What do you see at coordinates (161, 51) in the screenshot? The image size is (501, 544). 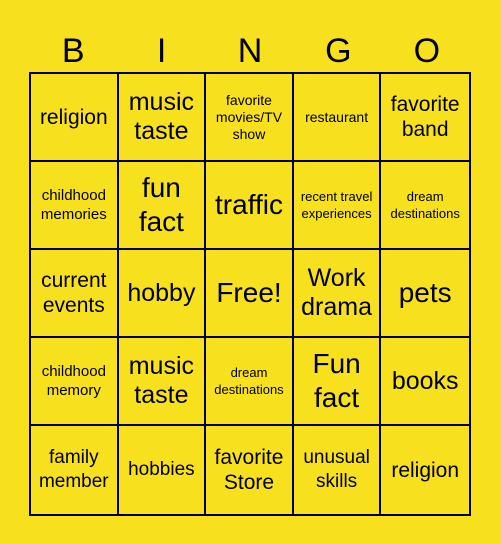 I see `header-letter-i: I` at bounding box center [161, 51].